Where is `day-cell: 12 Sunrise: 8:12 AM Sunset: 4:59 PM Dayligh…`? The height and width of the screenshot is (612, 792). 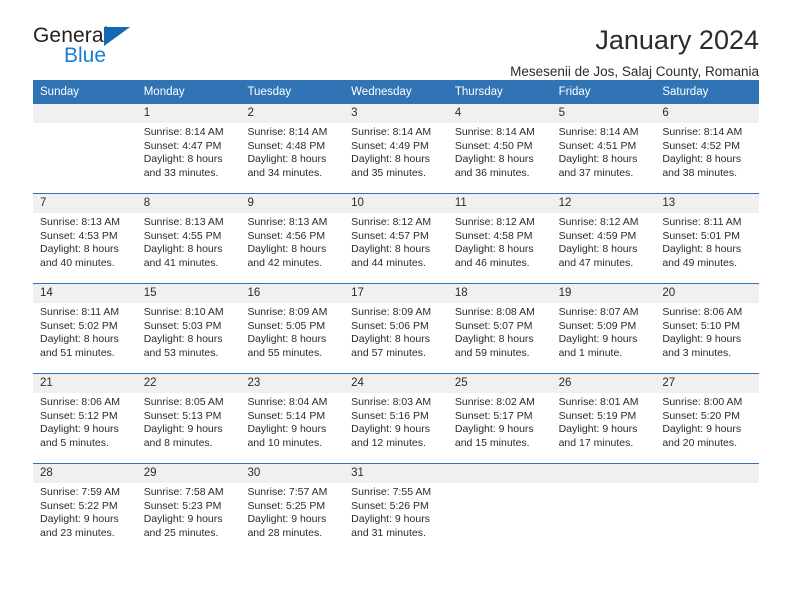
day-cell: 12 Sunrise: 8:12 AM Sunset: 4:59 PM Dayligh… is located at coordinates (603, 238).